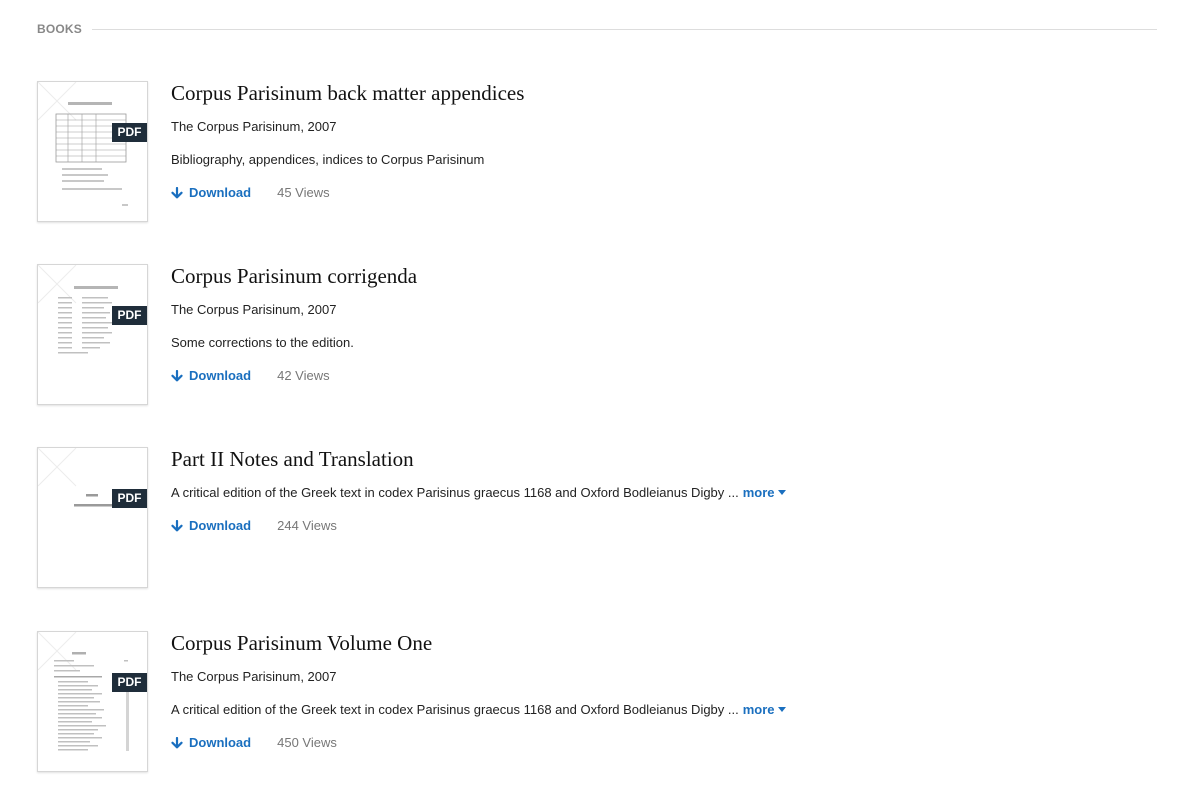  I want to click on book-actions: Download 45 Views, so click(250, 193).